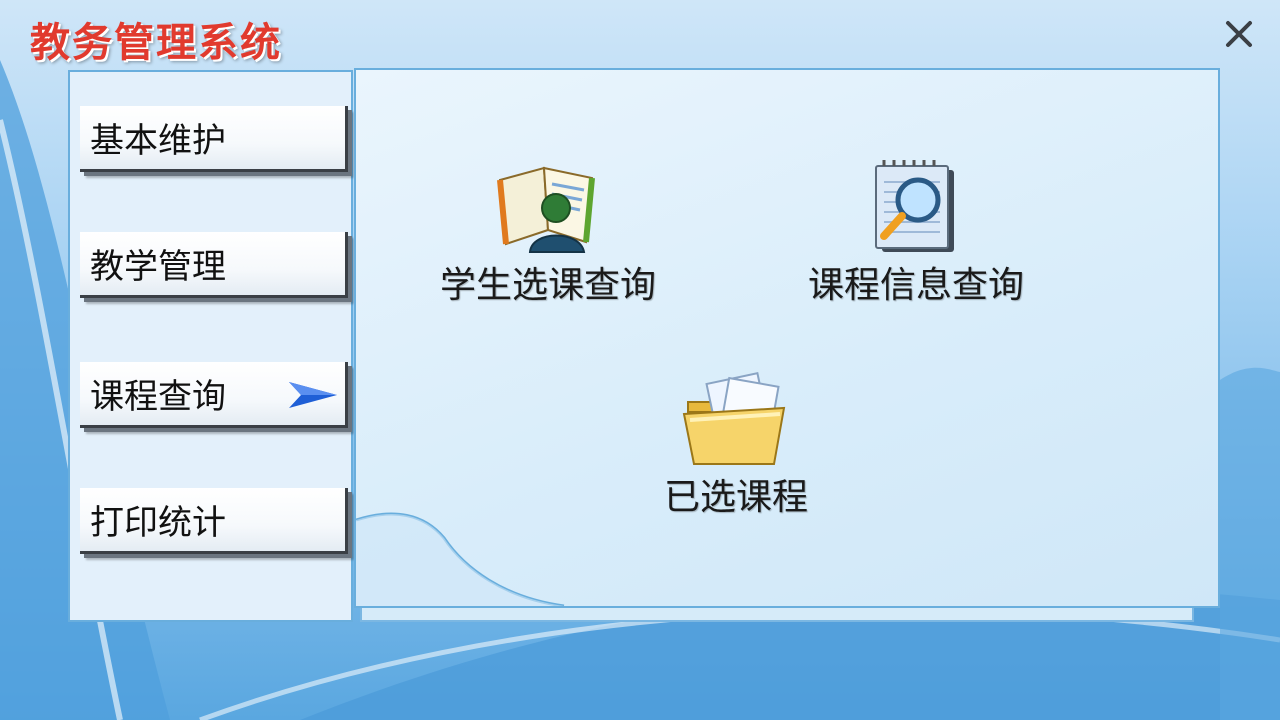 This screenshot has height=720, width=1280. I want to click on feature-label: 已选课程, so click(736, 497).